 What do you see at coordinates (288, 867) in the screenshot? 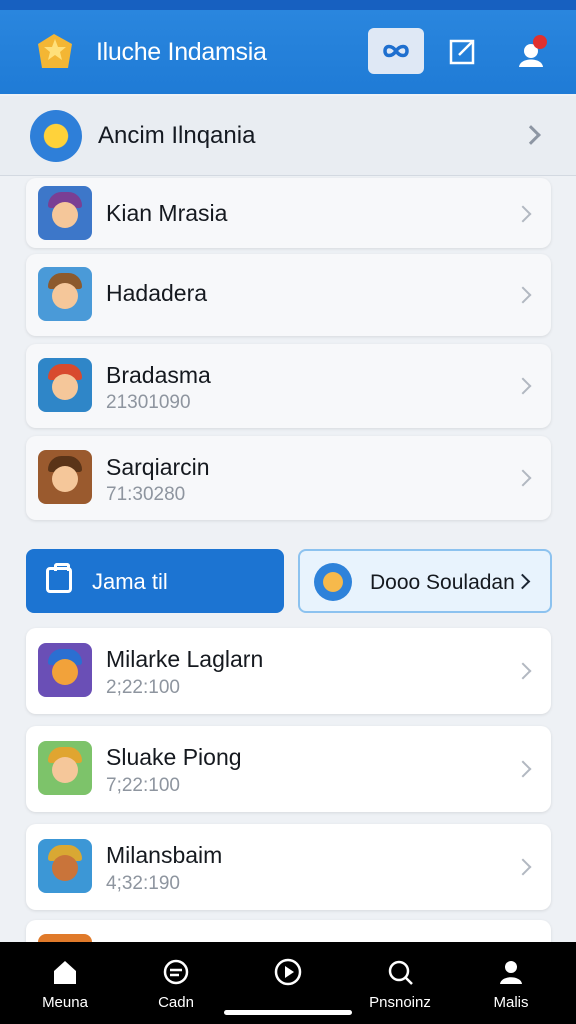
I see `list-item: Milansbaim 4;32:190` at bounding box center [288, 867].